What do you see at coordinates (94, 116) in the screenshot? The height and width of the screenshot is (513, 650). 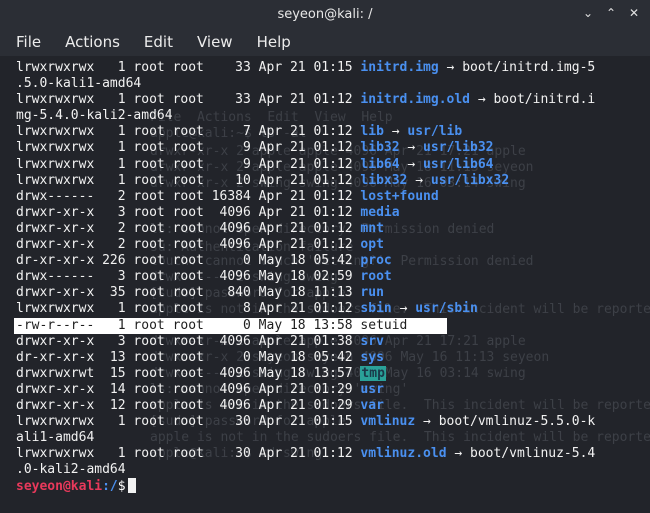 I see `wrapped-continuation: mg-5.4.0-kali2-amd64` at bounding box center [94, 116].